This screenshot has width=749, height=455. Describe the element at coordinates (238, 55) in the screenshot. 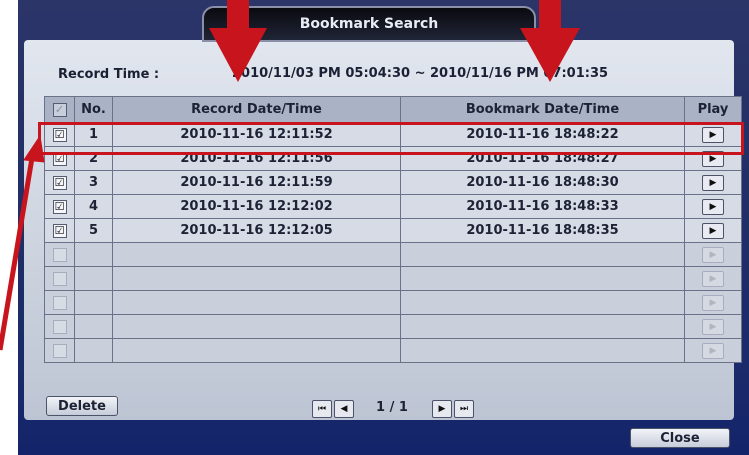

I see `arrow-head-left` at that location.